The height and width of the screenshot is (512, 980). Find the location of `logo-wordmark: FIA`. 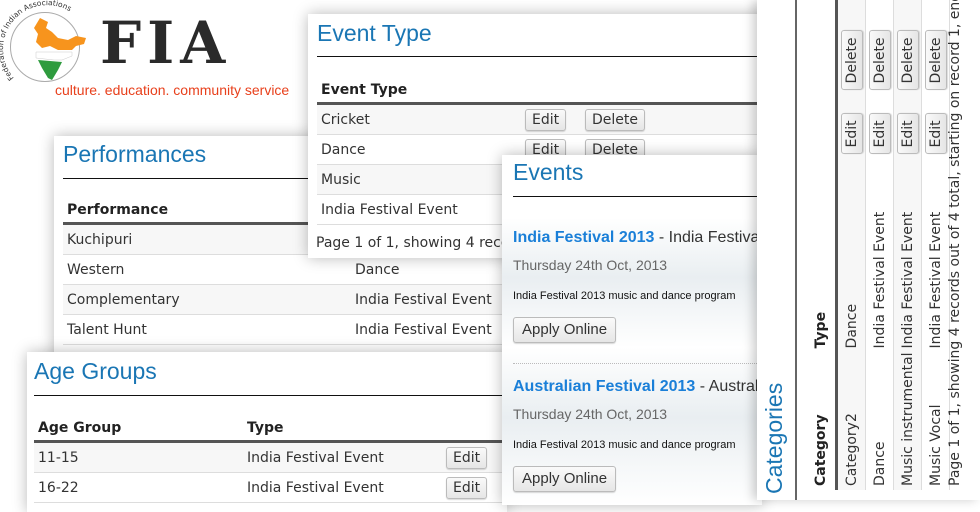

logo-wordmark: FIA is located at coordinates (166, 43).